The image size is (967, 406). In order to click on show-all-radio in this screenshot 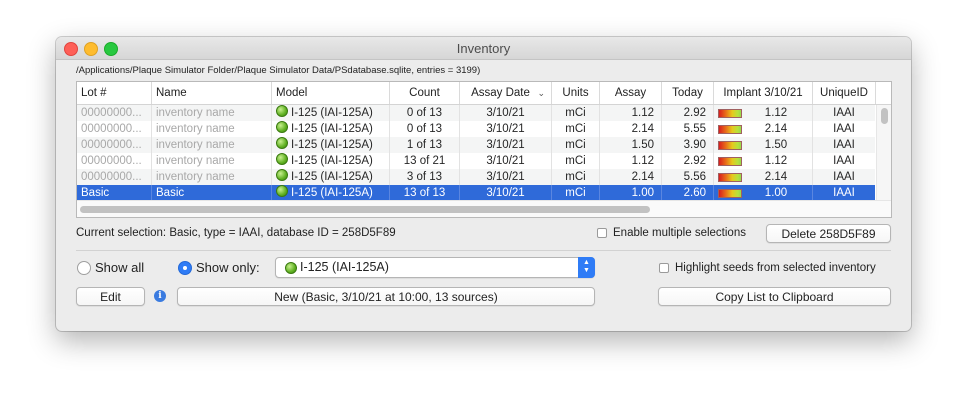, I will do `click(84, 268)`.